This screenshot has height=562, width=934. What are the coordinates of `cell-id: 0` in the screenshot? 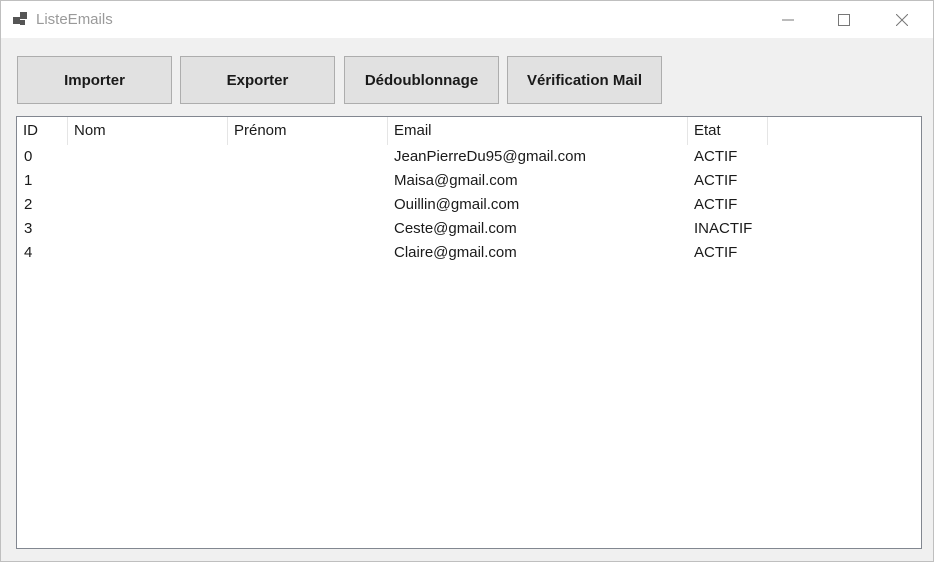 It's located at (28, 156).